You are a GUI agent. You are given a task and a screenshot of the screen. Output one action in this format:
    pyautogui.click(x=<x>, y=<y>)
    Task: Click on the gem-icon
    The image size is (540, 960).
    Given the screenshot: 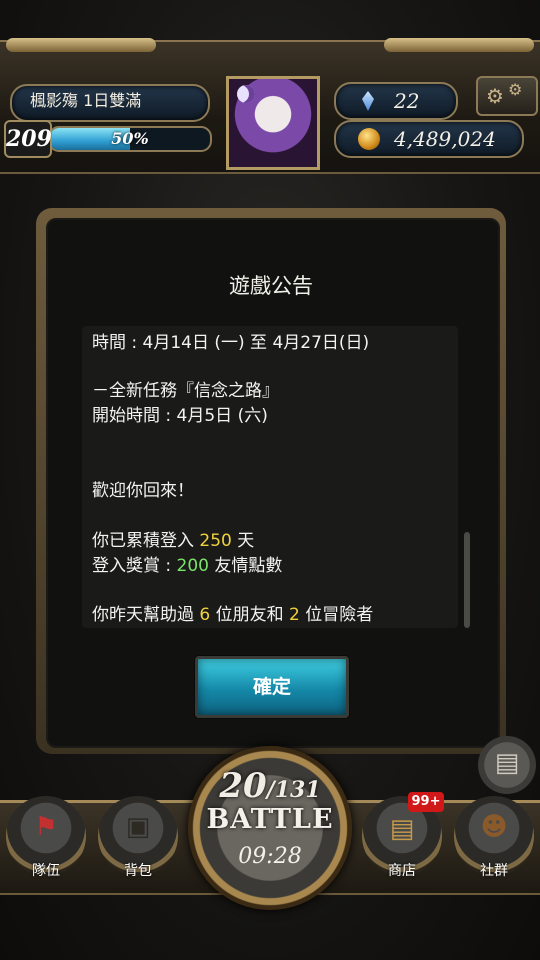 What is the action you would take?
    pyautogui.click(x=368, y=101)
    